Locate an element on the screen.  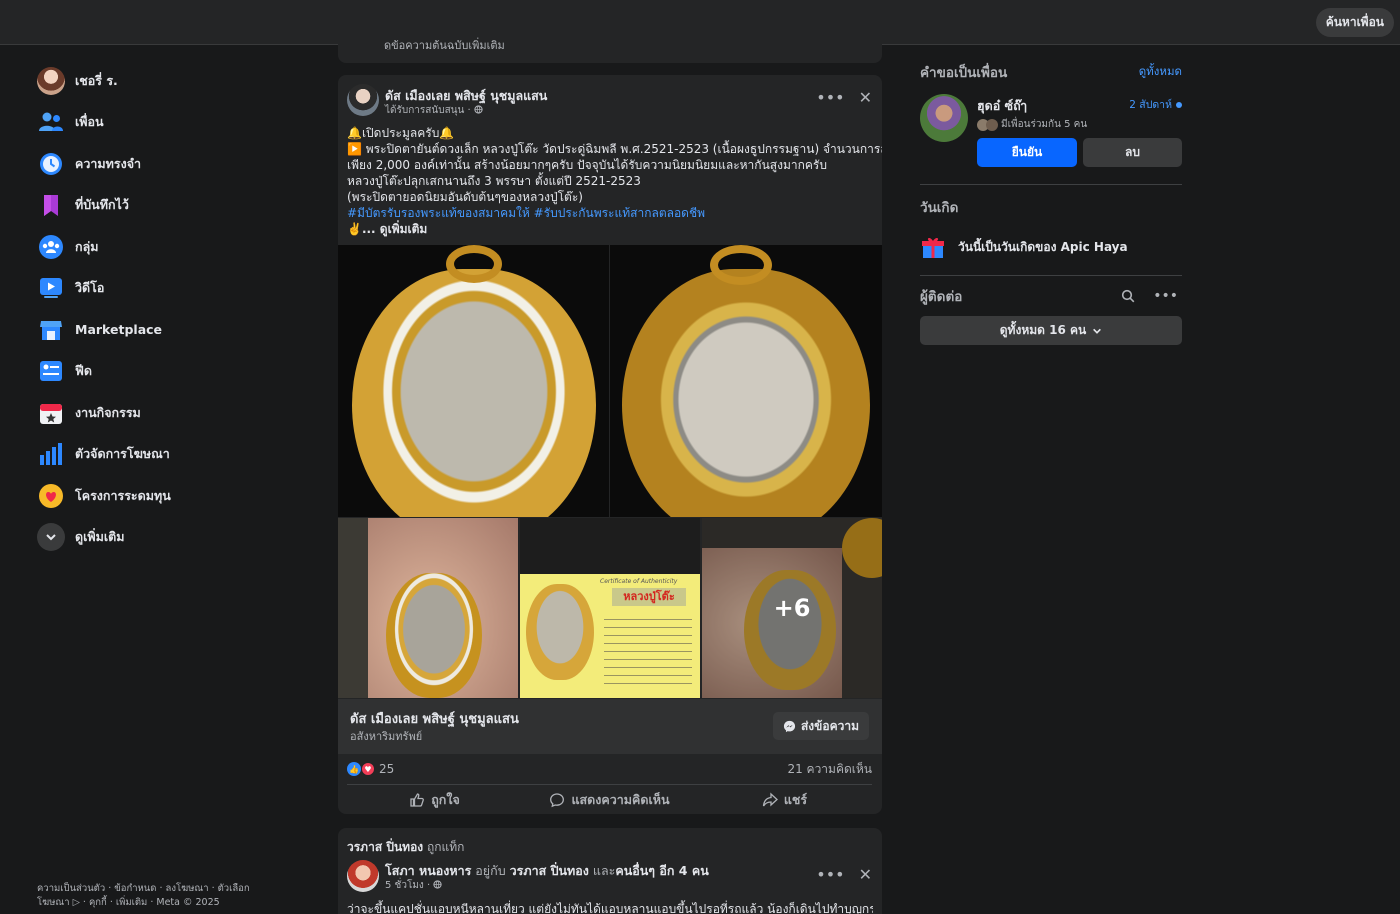
delete-button: ลบ is located at coordinates (1132, 152).